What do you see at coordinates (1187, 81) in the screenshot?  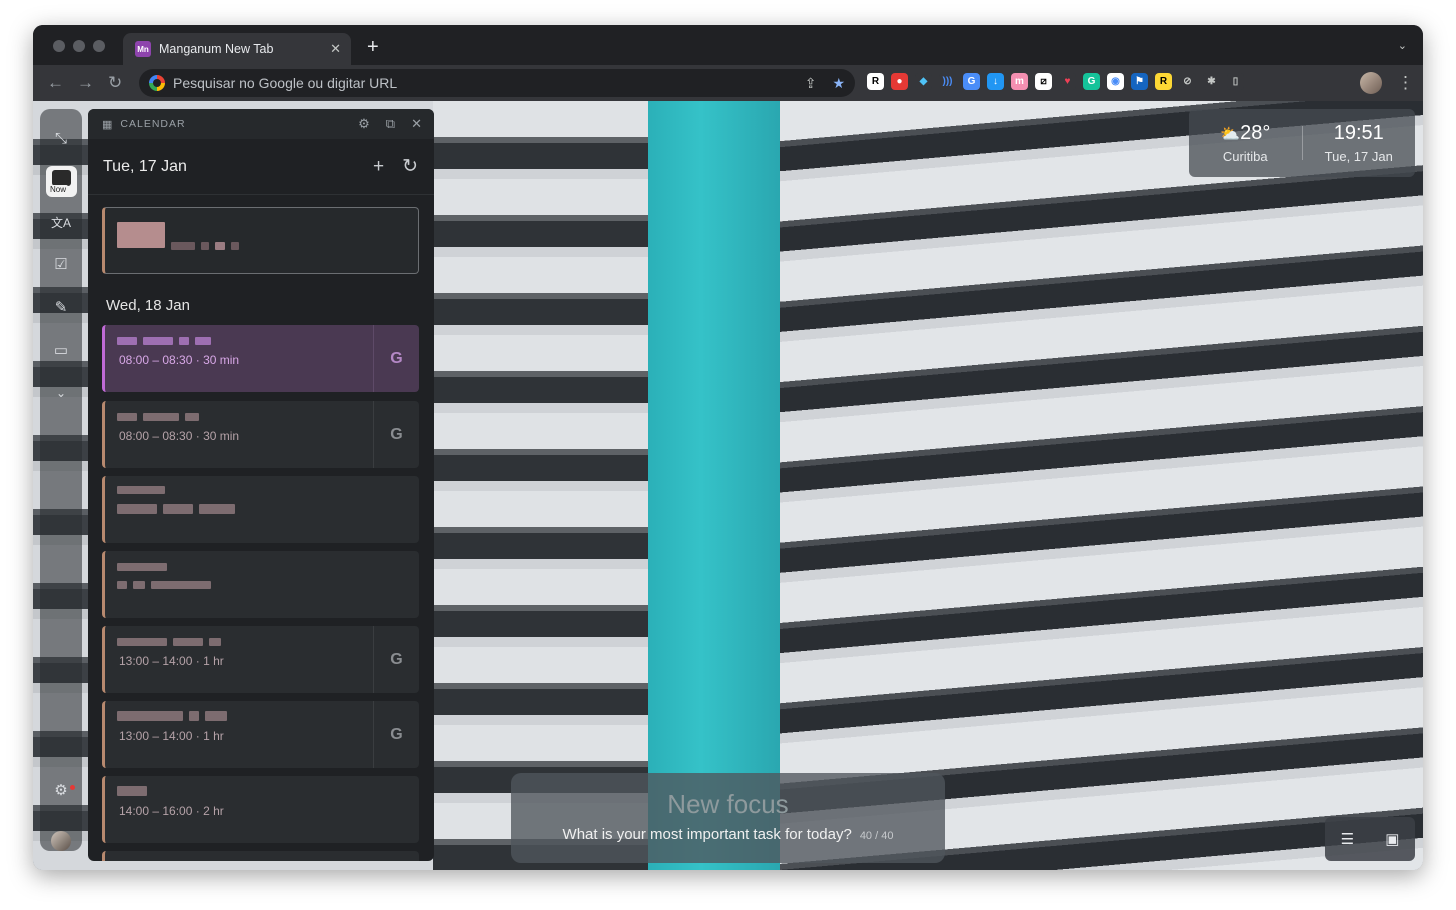 I see `blocked-icon: ⊘` at bounding box center [1187, 81].